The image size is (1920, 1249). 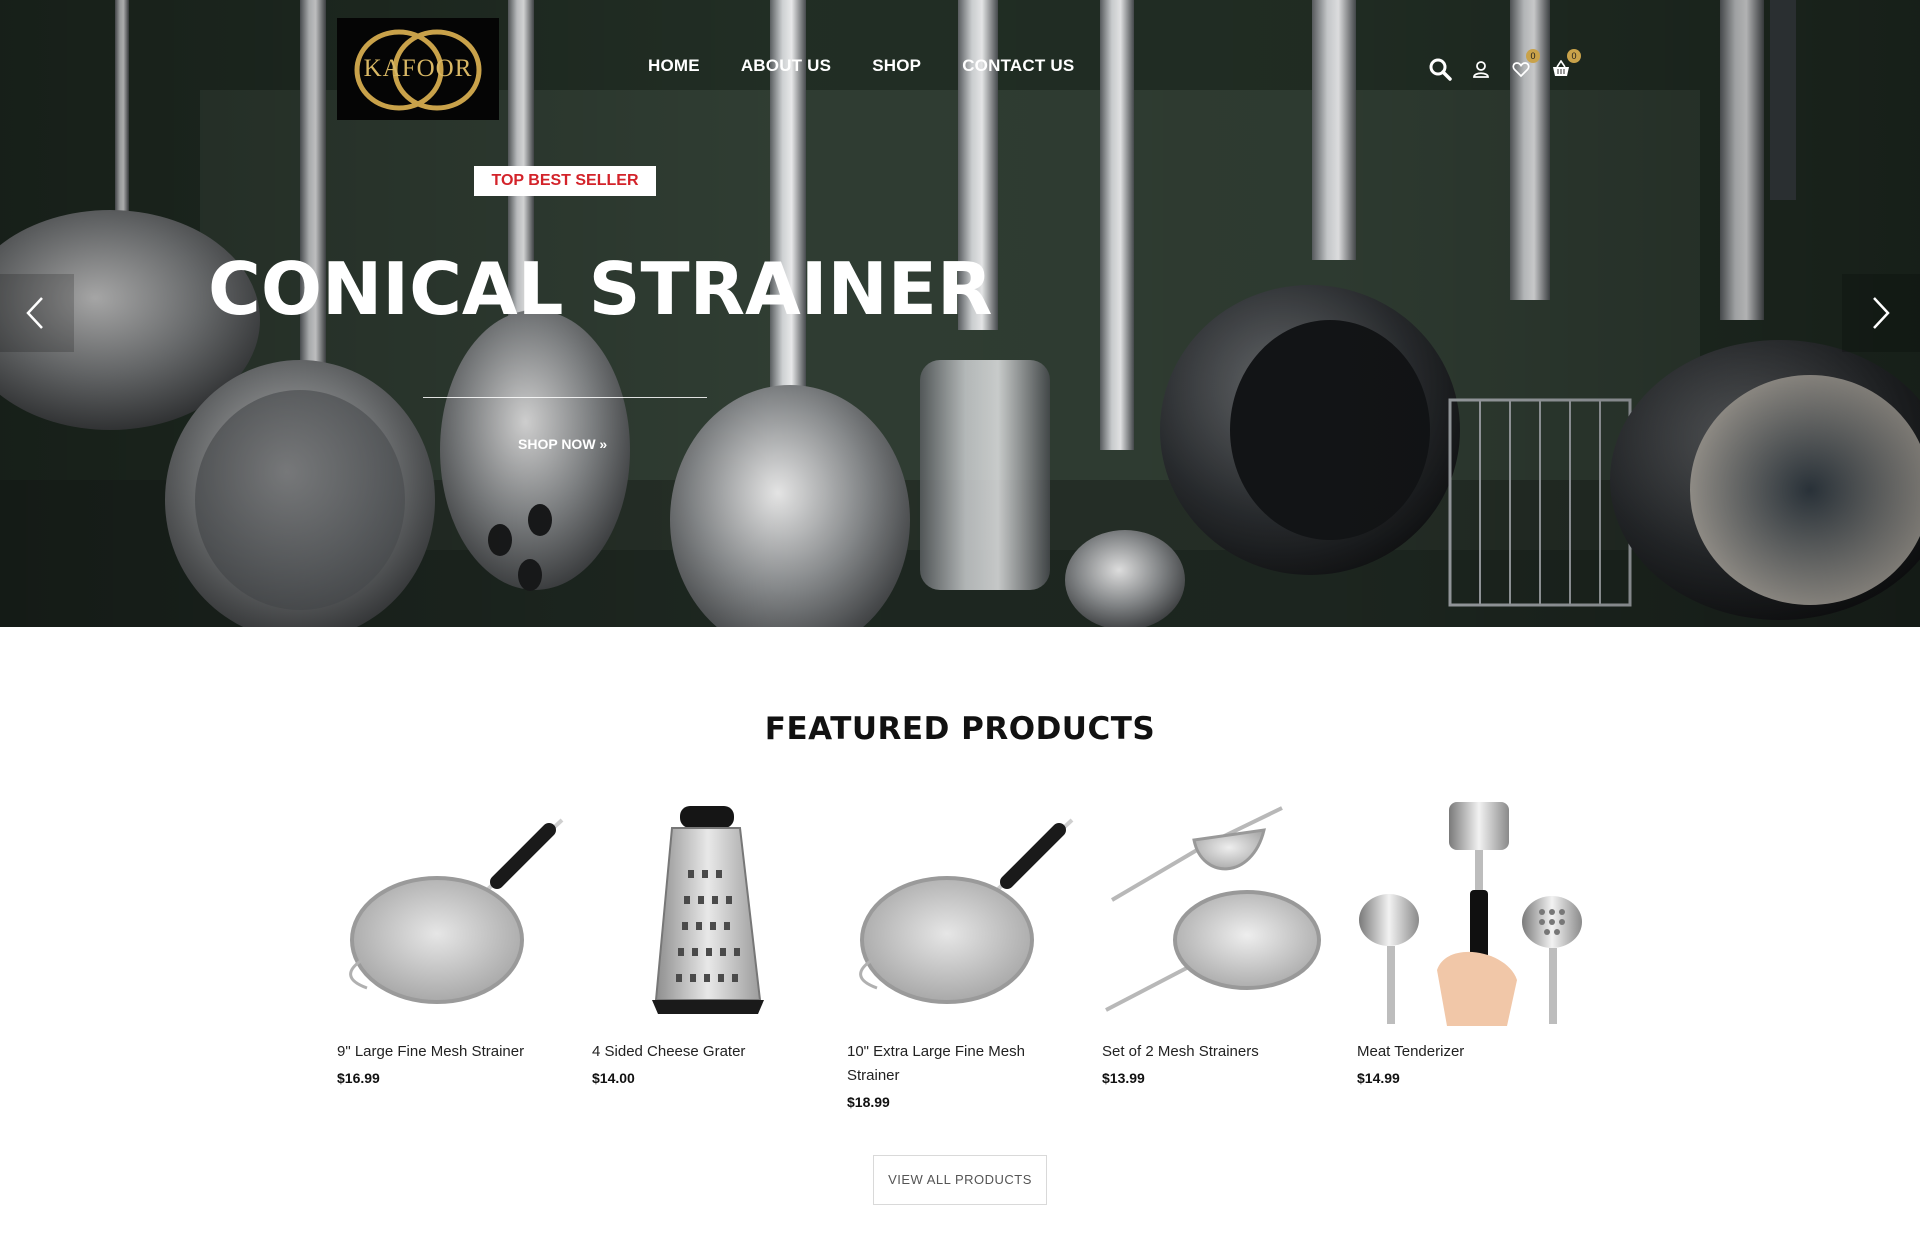 I want to click on basket-icon, so click(x=1561, y=68).